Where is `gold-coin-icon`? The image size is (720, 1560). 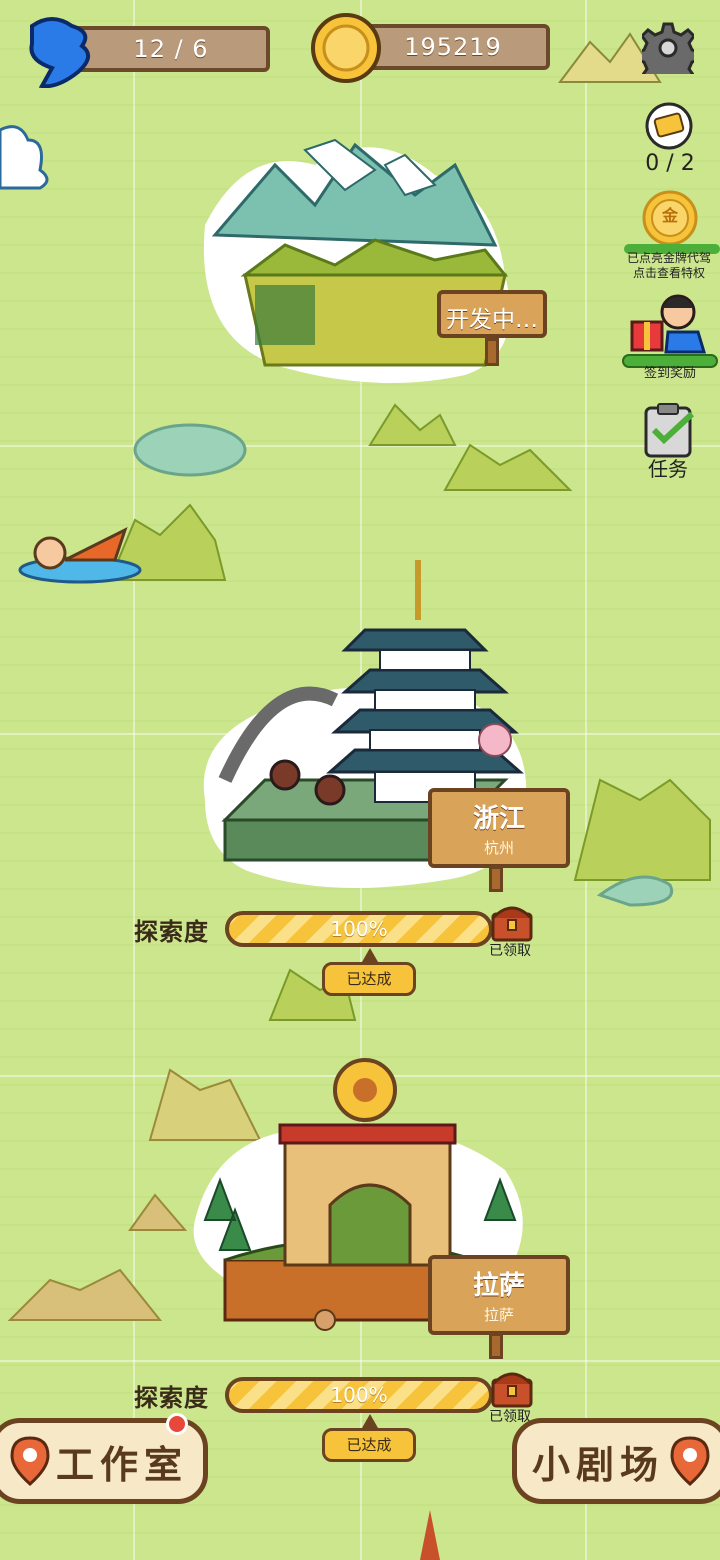 gold-coin-icon is located at coordinates (346, 48).